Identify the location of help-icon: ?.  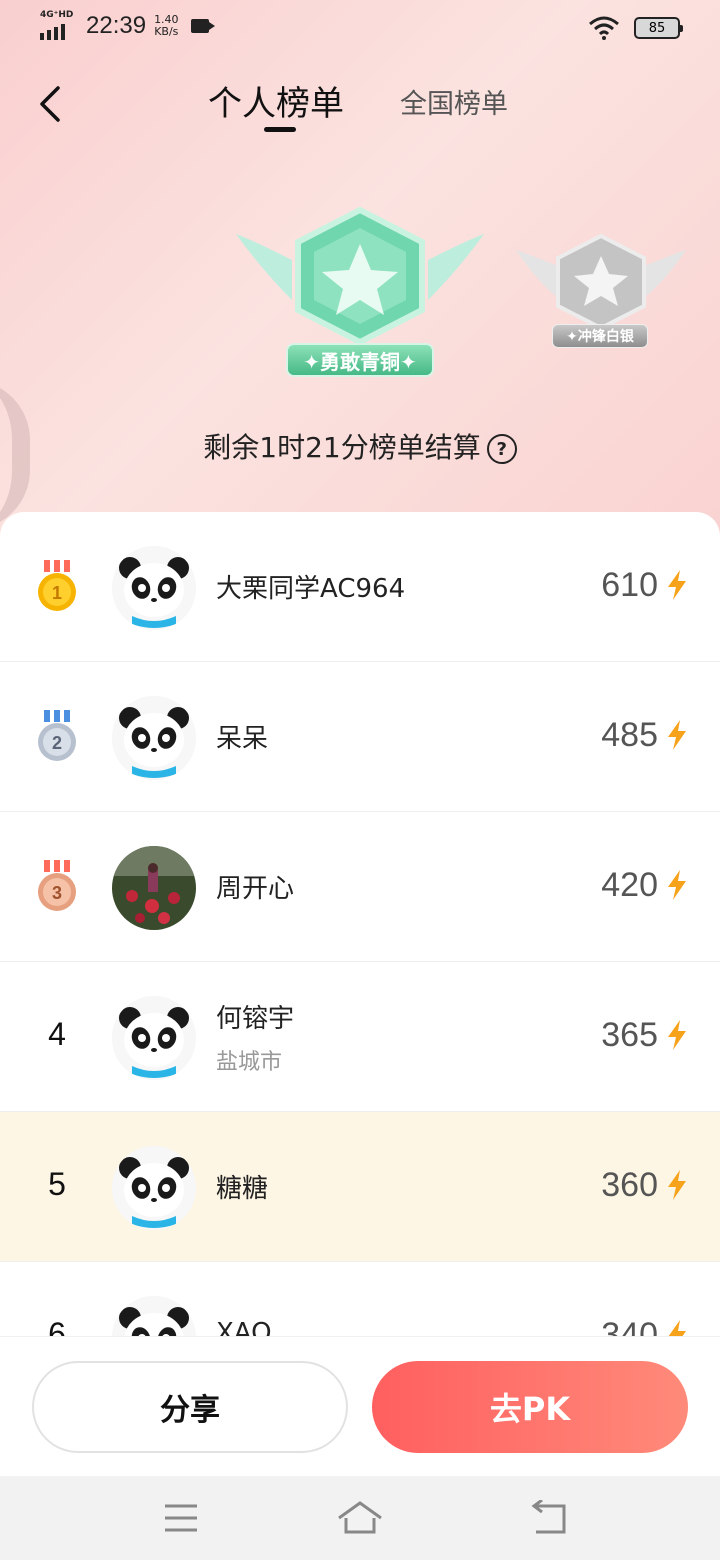
(501, 449).